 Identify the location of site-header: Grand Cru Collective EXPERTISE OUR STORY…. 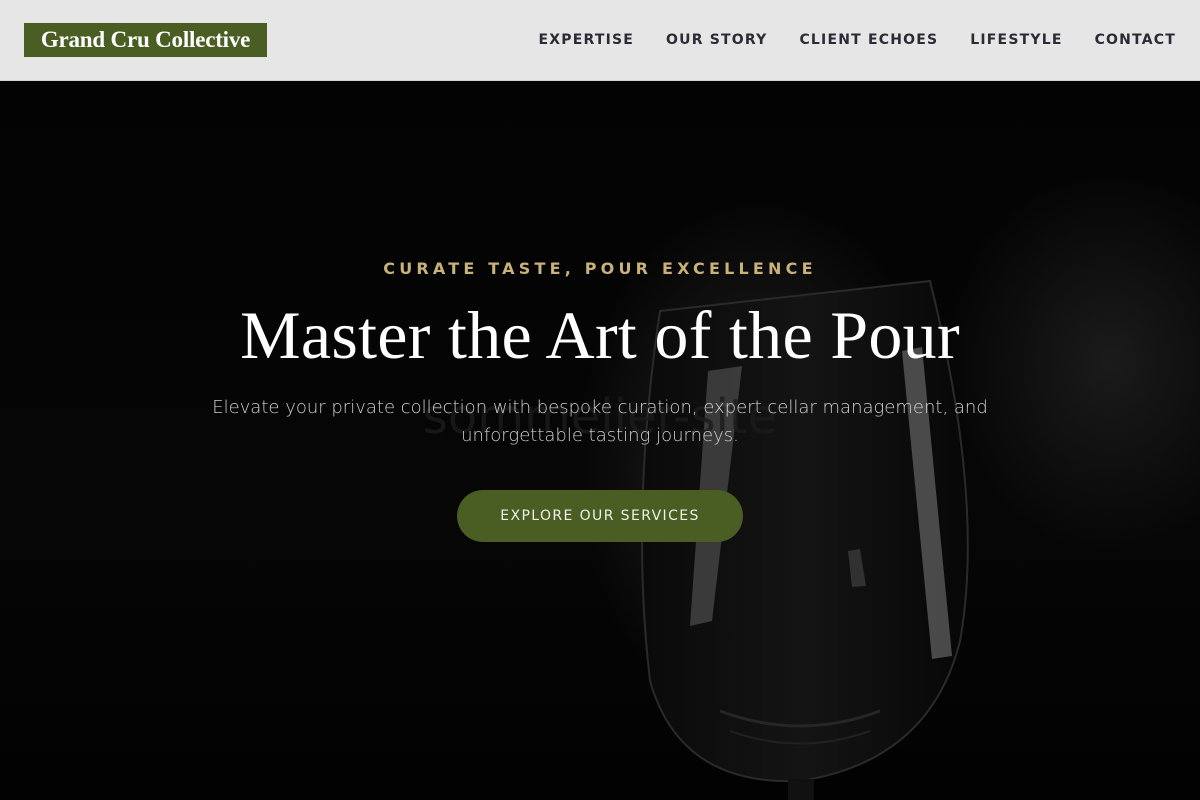
(600, 40).